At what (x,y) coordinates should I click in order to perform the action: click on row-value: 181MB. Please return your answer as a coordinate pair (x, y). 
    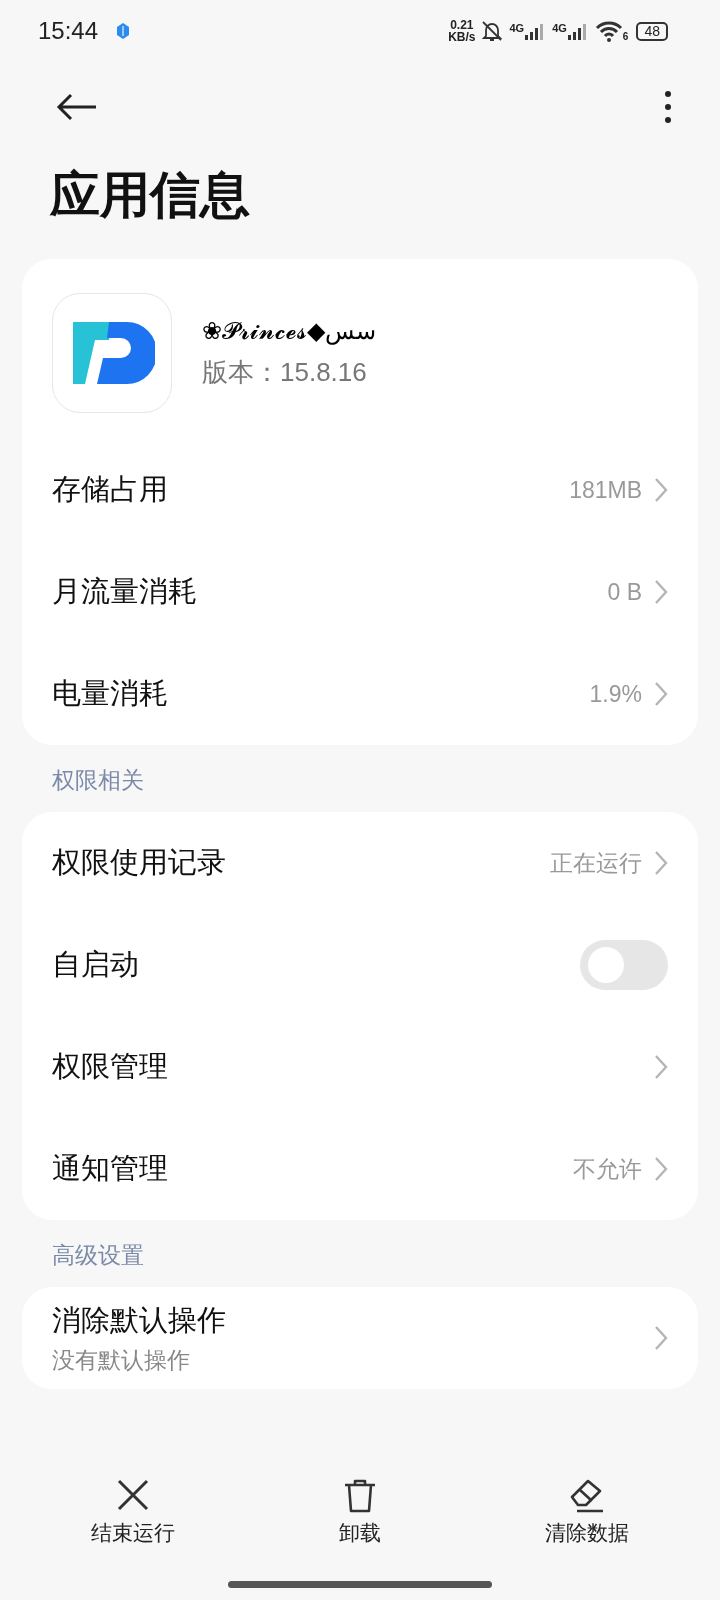
    Looking at the image, I should click on (605, 490).